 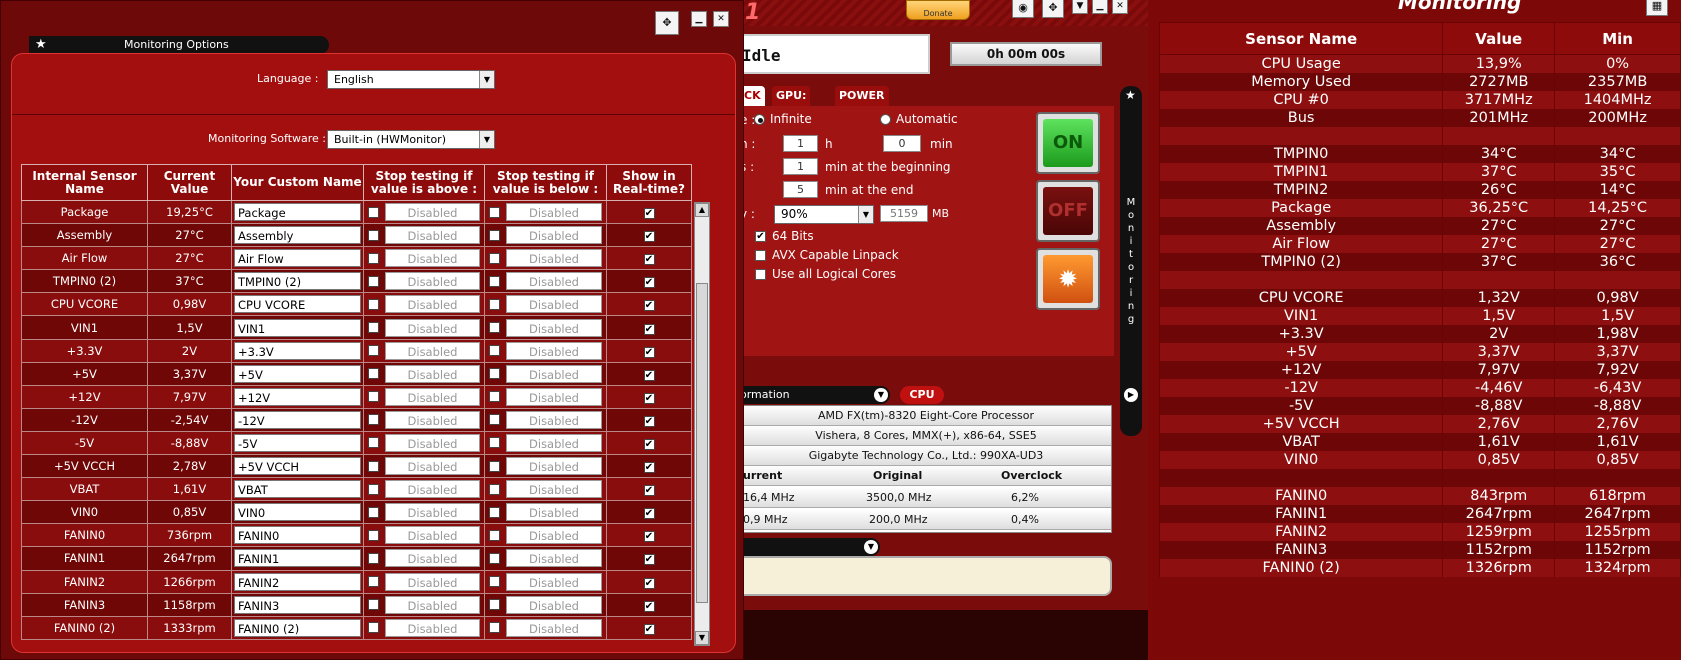 What do you see at coordinates (297, 512) in the screenshot?
I see `custom-name-input: VIN0` at bounding box center [297, 512].